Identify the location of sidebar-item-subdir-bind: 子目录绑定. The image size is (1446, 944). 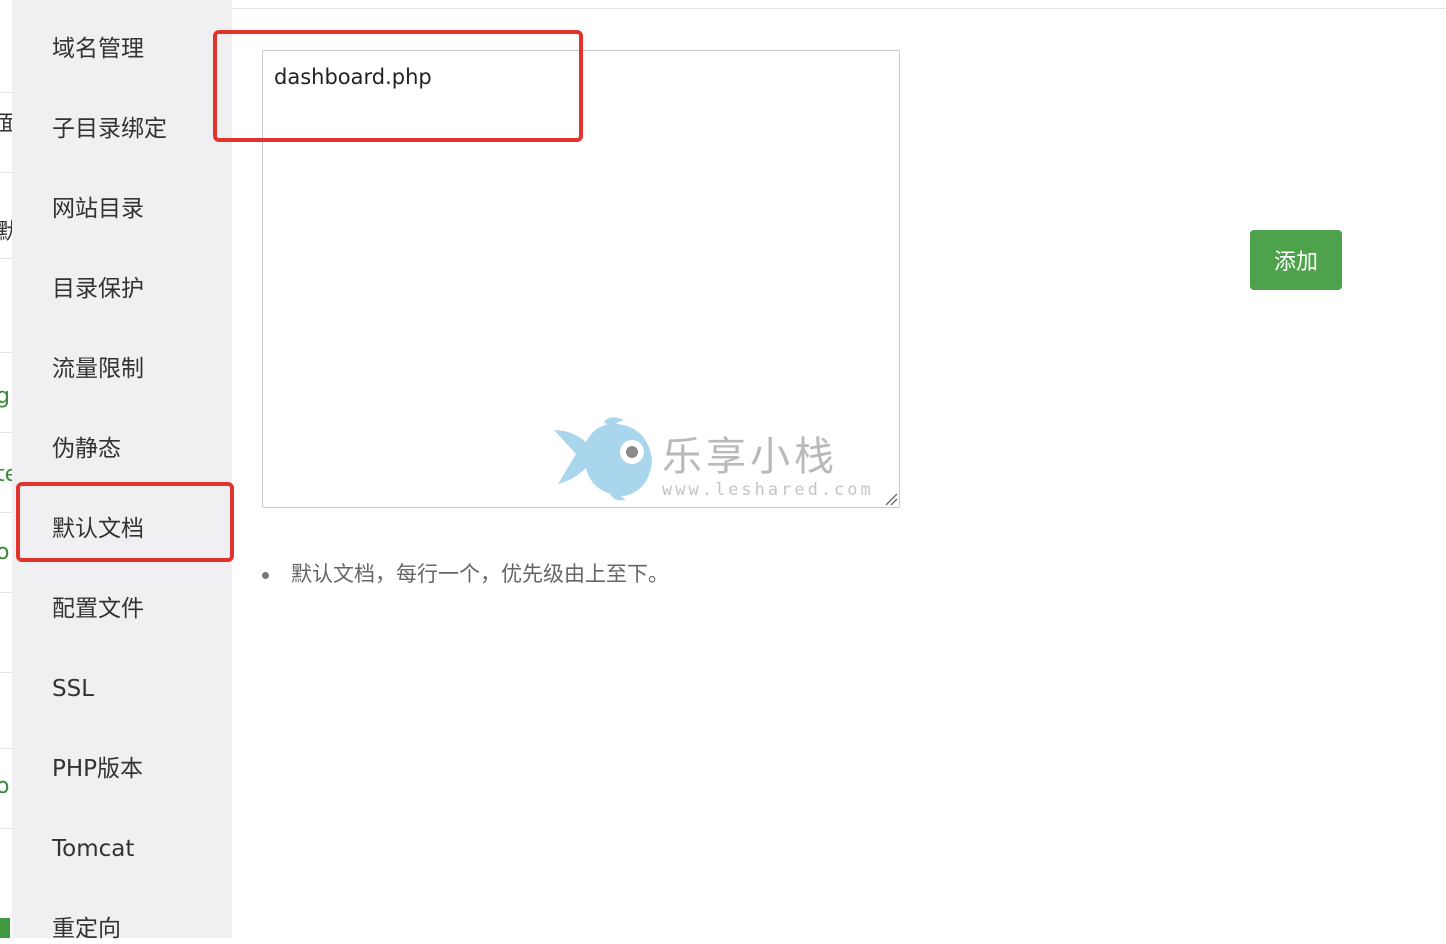
(109, 129).